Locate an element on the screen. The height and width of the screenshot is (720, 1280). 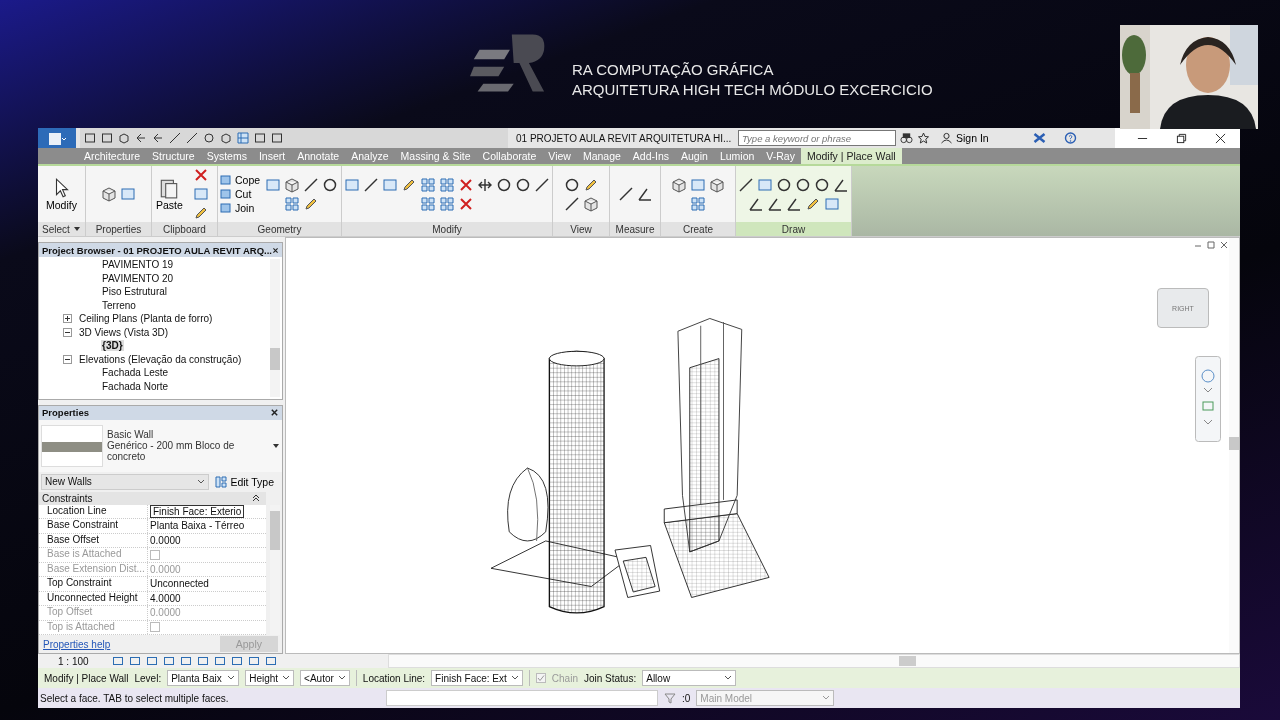
type-selector: Basic Wall Genérico - 200 mm Bloco de concreto is located at coordinates (160, 445).